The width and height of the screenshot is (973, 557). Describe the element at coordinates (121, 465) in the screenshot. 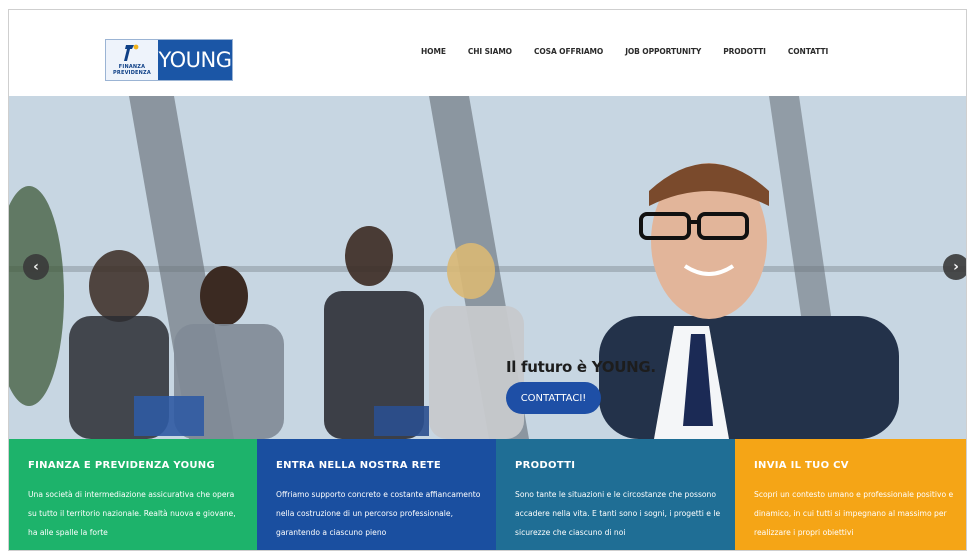

I see `panel-title: FINANZA E PREVIDENZA YOUNG` at that location.